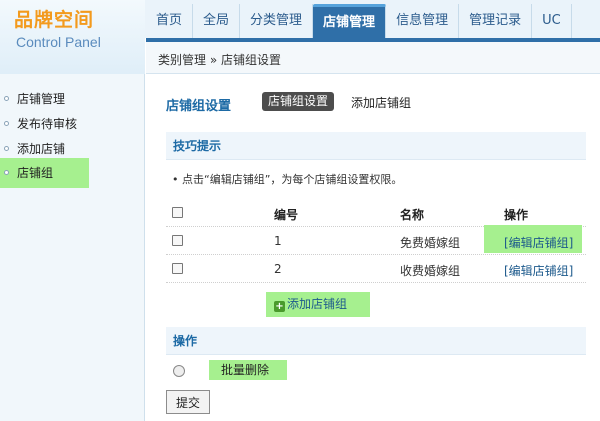 The image size is (600, 421). I want to click on column-header-name: 名称, so click(412, 215).